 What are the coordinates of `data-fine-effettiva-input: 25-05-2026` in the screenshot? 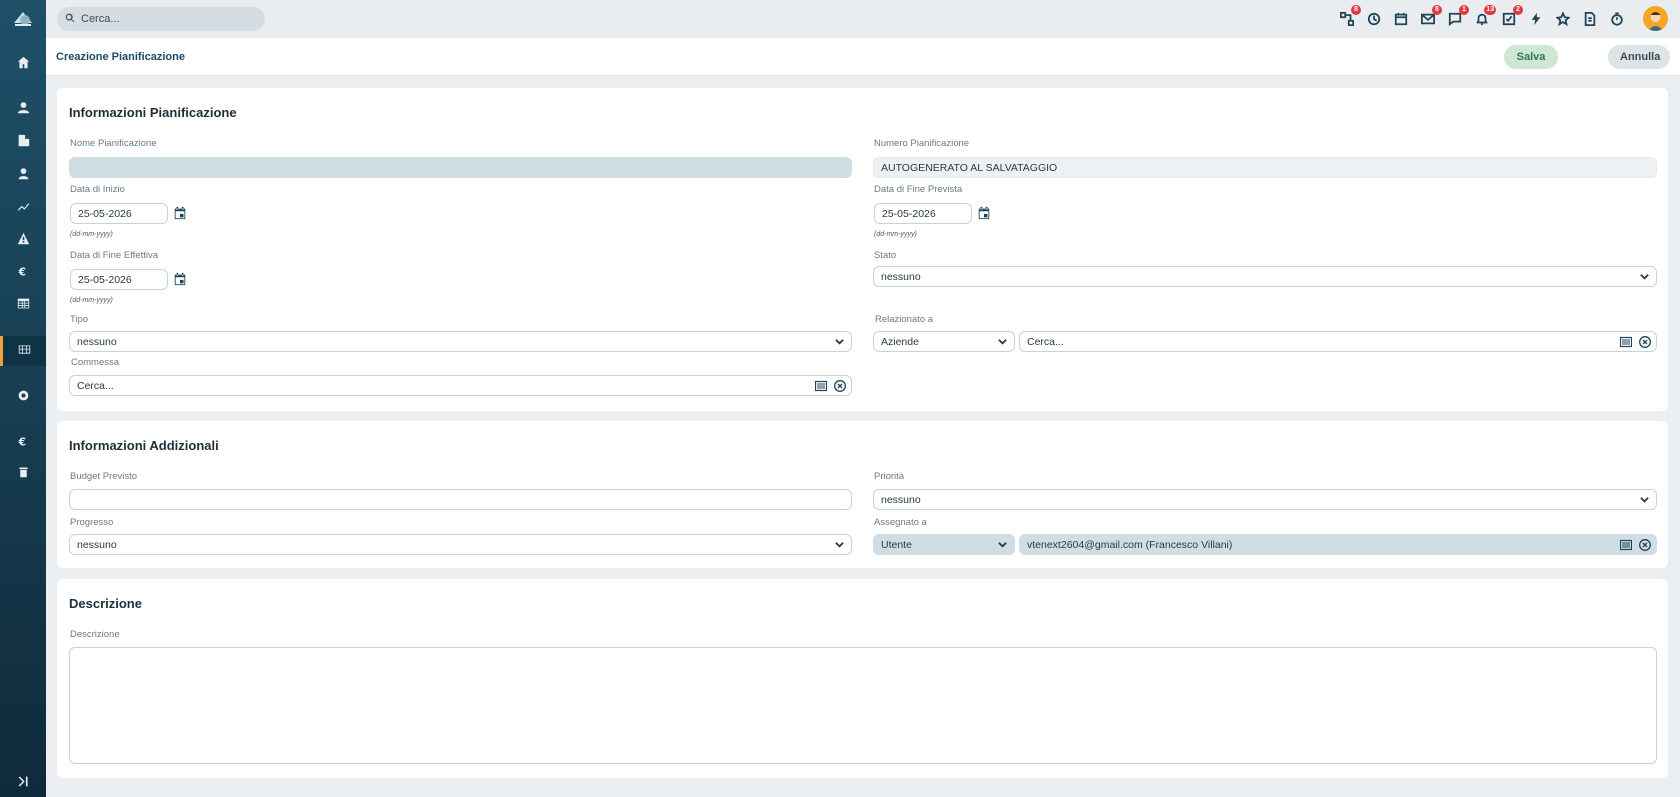 It's located at (119, 279).